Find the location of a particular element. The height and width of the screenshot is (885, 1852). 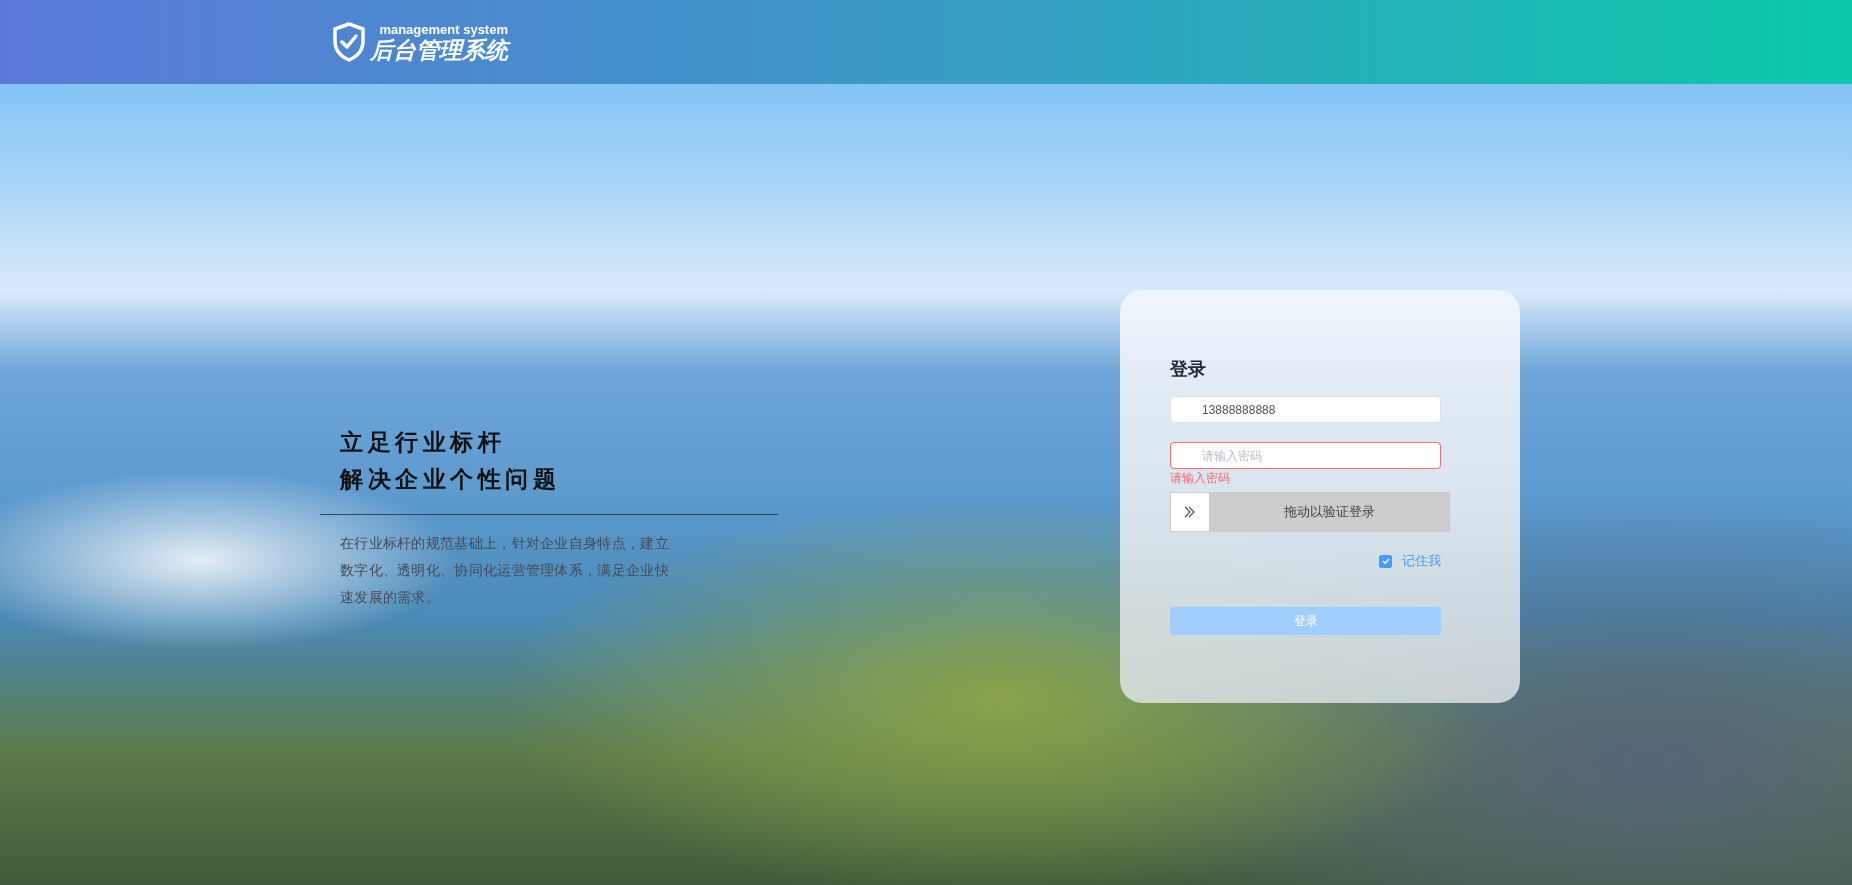

checkbox is located at coordinates (1385, 561).